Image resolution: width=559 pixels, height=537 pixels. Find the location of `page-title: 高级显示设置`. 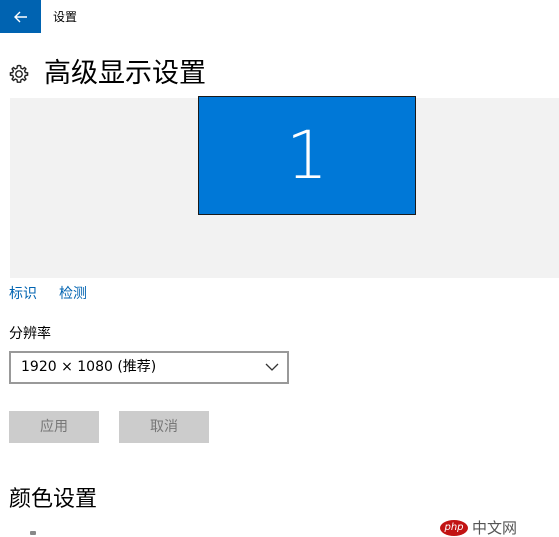

page-title: 高级显示设置 is located at coordinates (125, 73).